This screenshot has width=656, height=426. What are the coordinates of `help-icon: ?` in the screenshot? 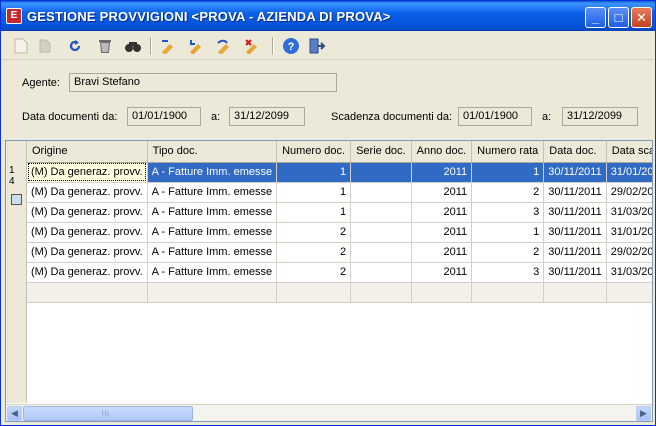 It's located at (291, 46).